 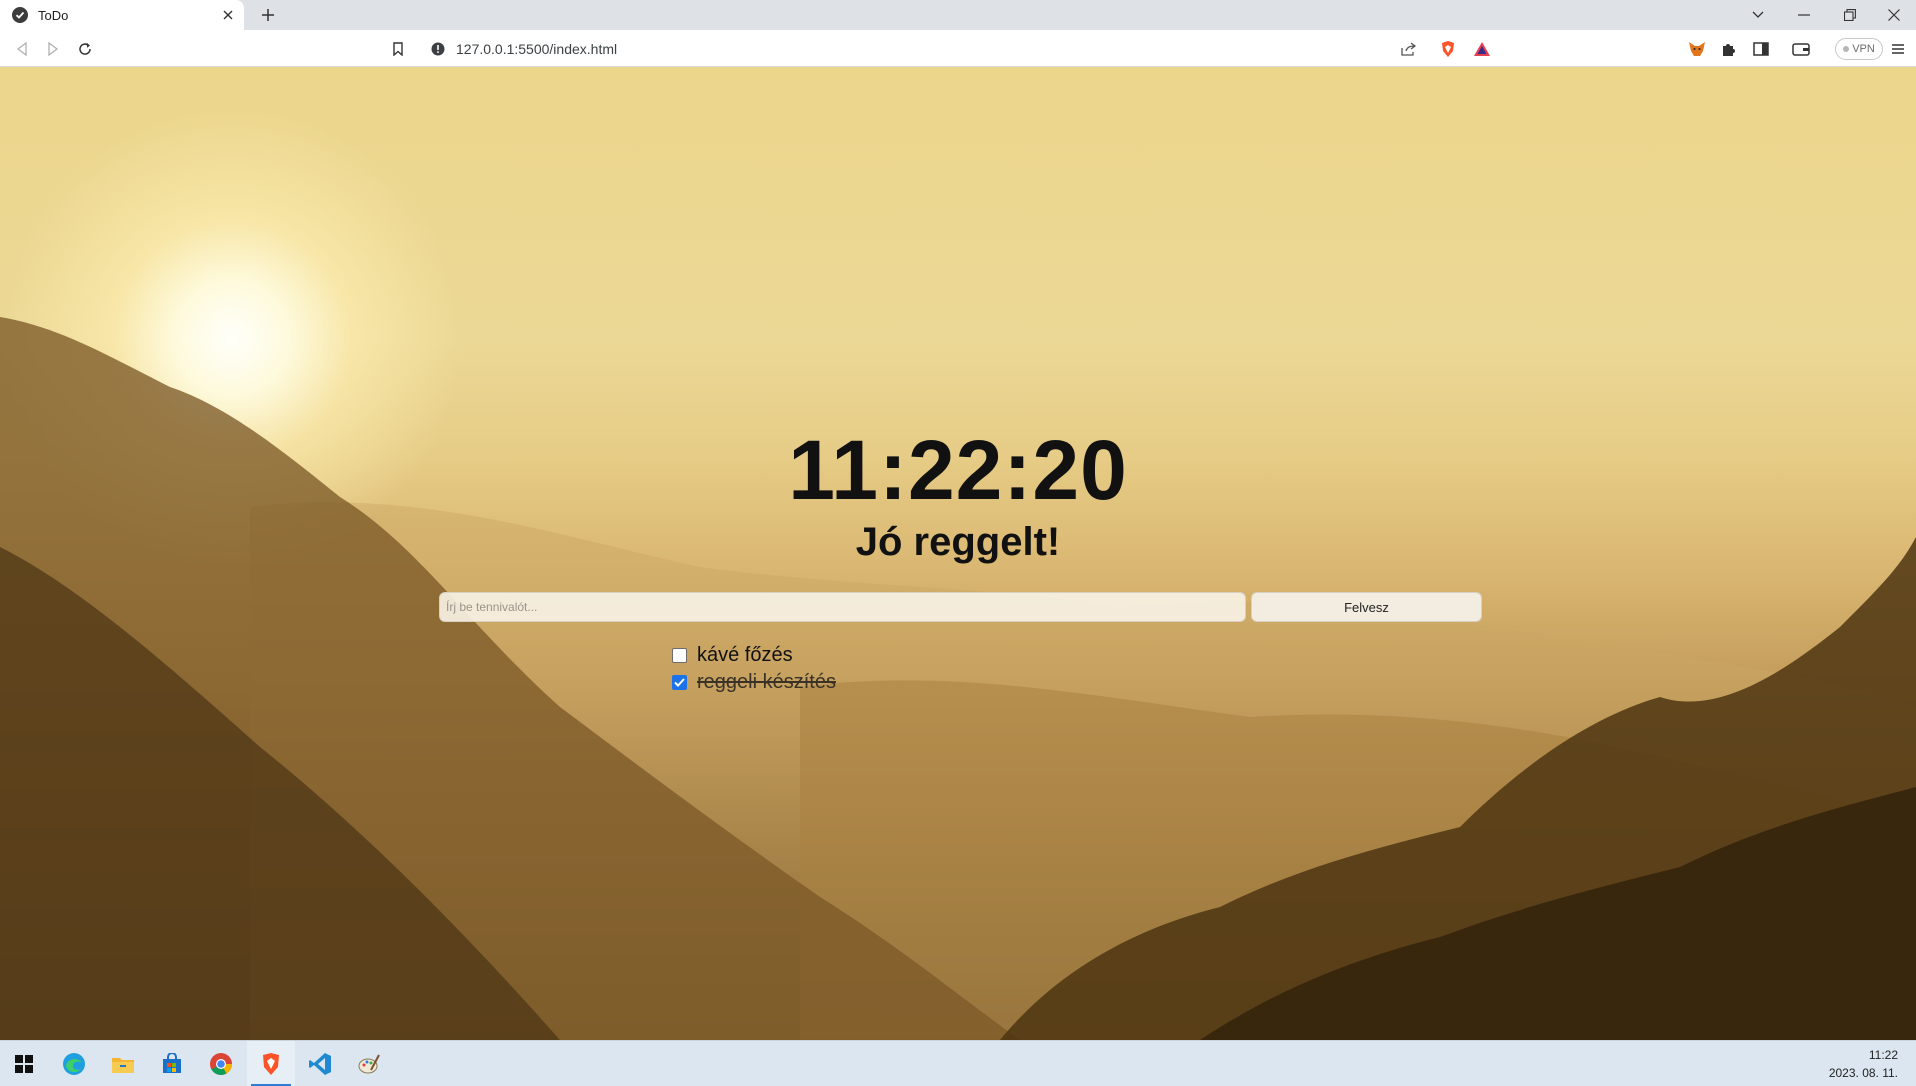 I want to click on system-clock: 11:22 2023. 08. 11., so click(x=1863, y=1064).